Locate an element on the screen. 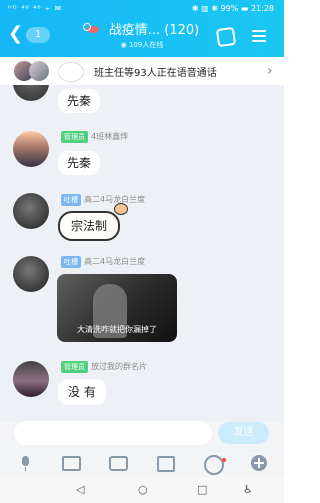 This screenshot has width=320, height=503. group-app-icon is located at coordinates (226, 37).